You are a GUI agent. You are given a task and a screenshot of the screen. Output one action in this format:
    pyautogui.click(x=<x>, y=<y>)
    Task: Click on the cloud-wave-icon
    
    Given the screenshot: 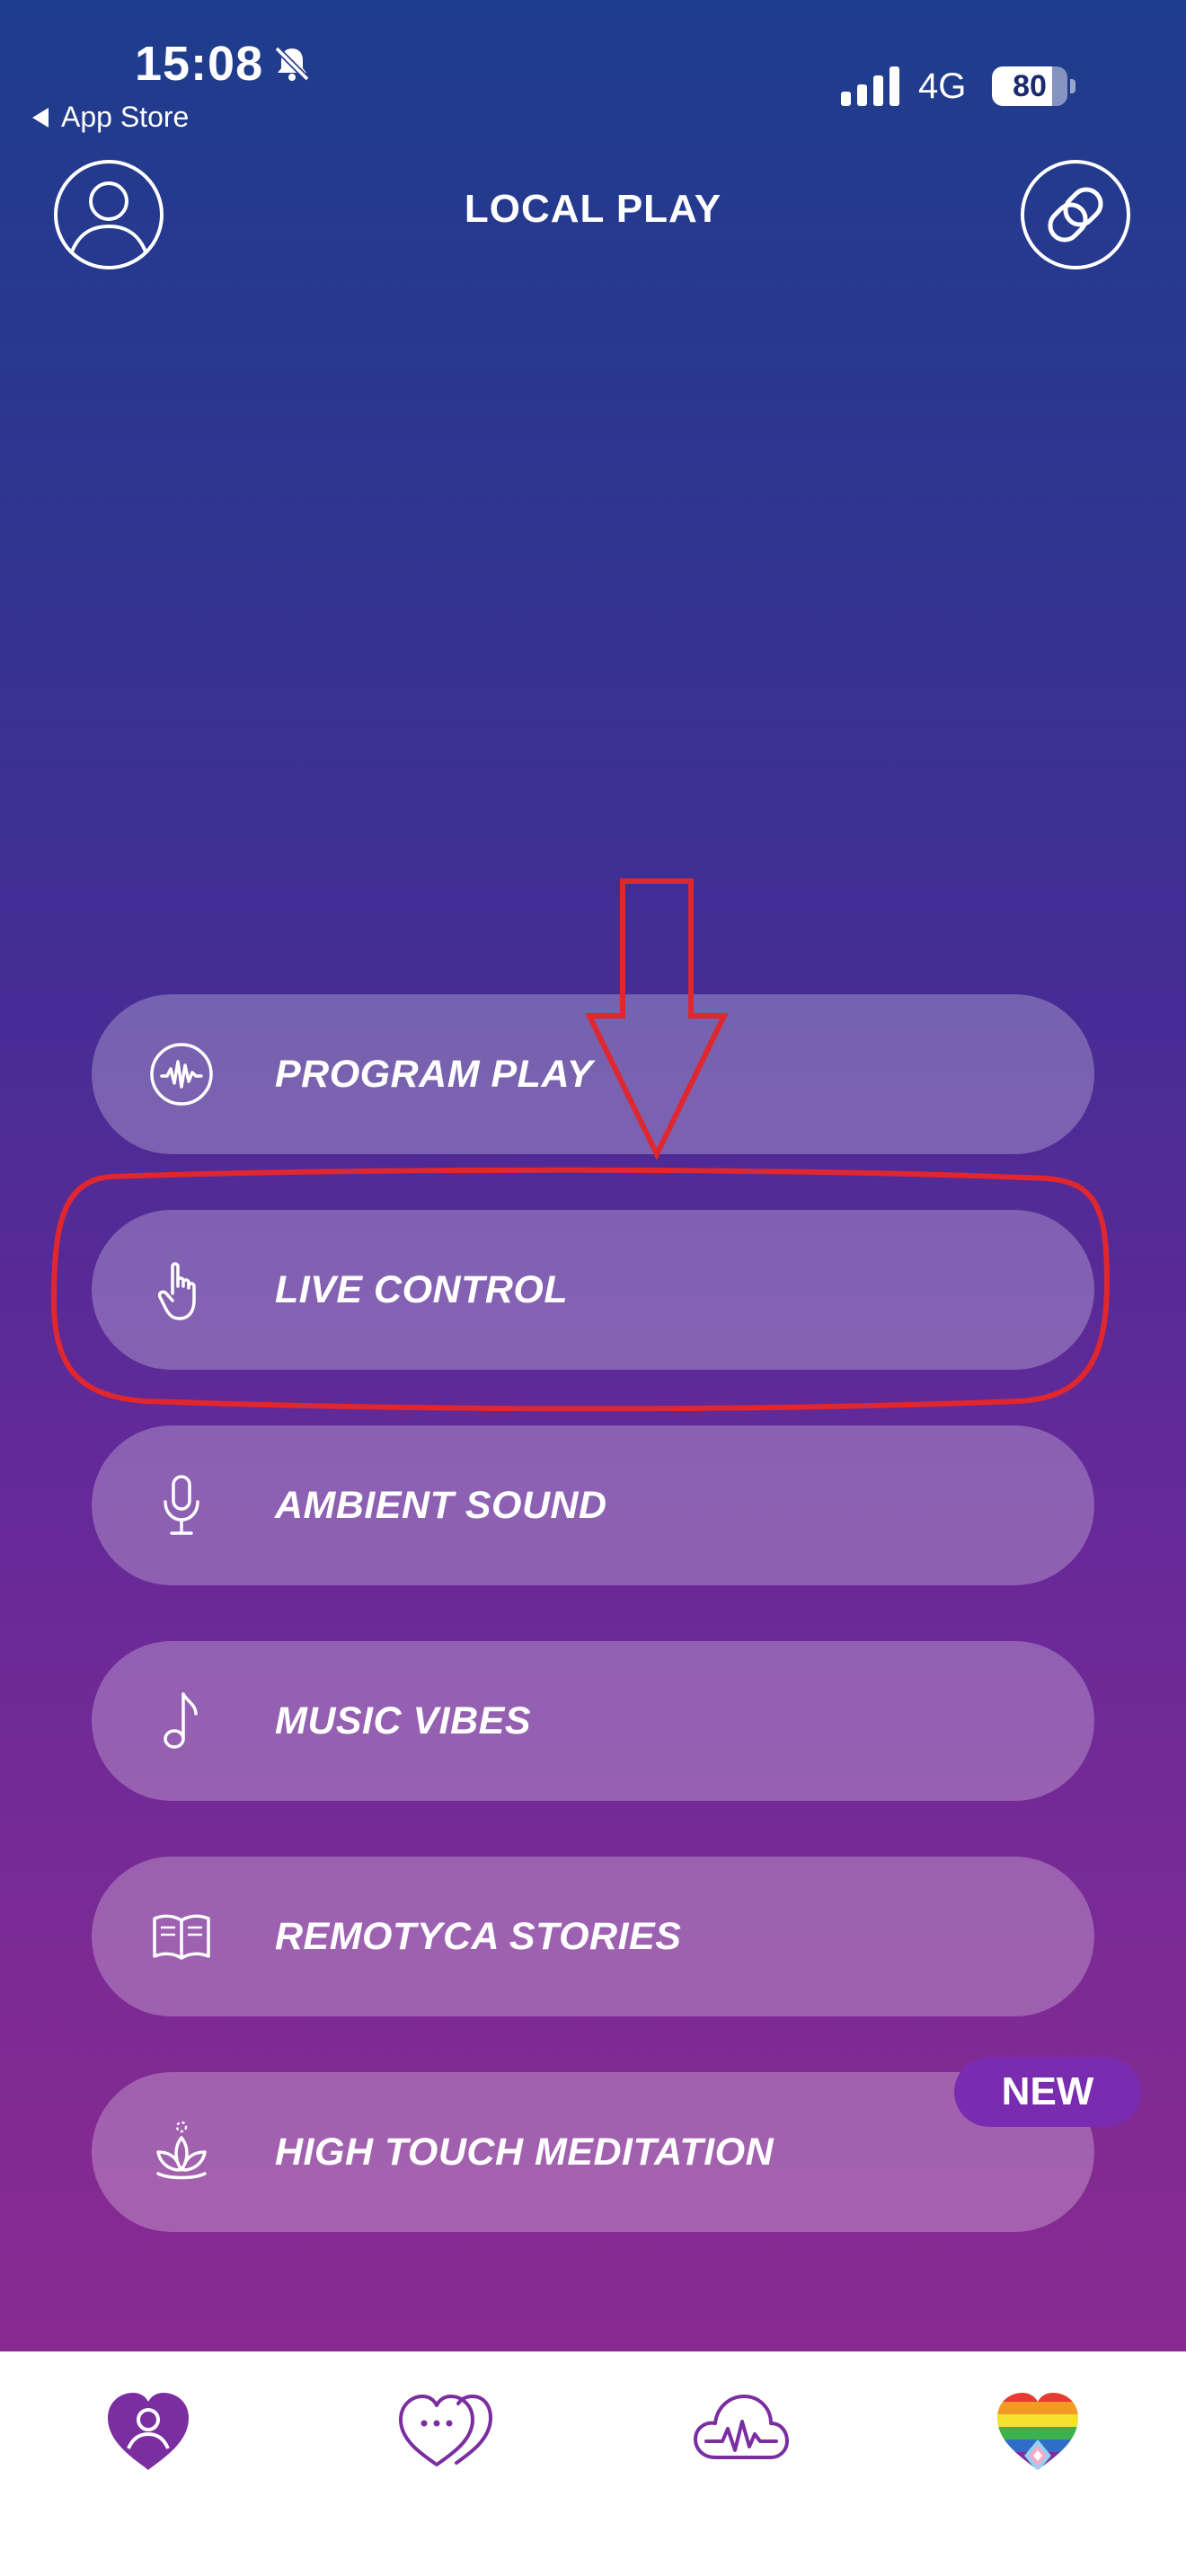 What is the action you would take?
    pyautogui.click(x=741, y=2427)
    